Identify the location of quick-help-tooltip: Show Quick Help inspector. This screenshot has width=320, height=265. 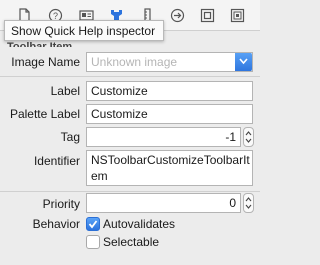
(84, 30).